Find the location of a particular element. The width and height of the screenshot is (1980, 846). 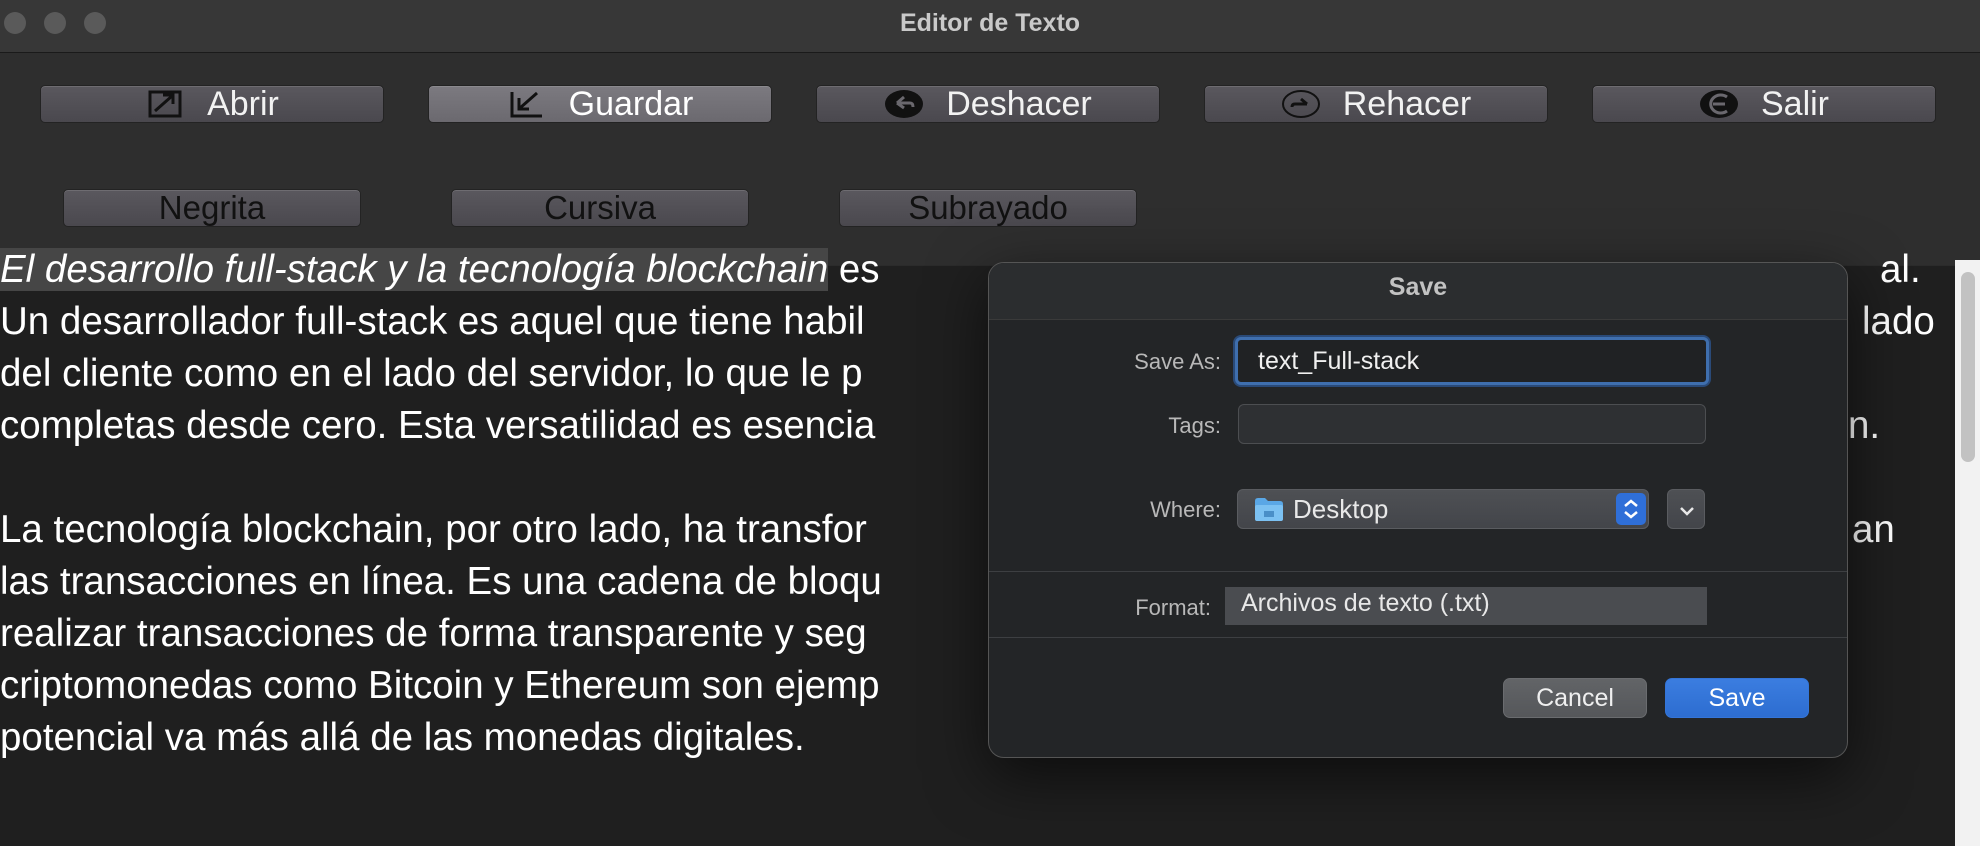

format-popup: Archivos de texto (.txt) is located at coordinates (1466, 606).